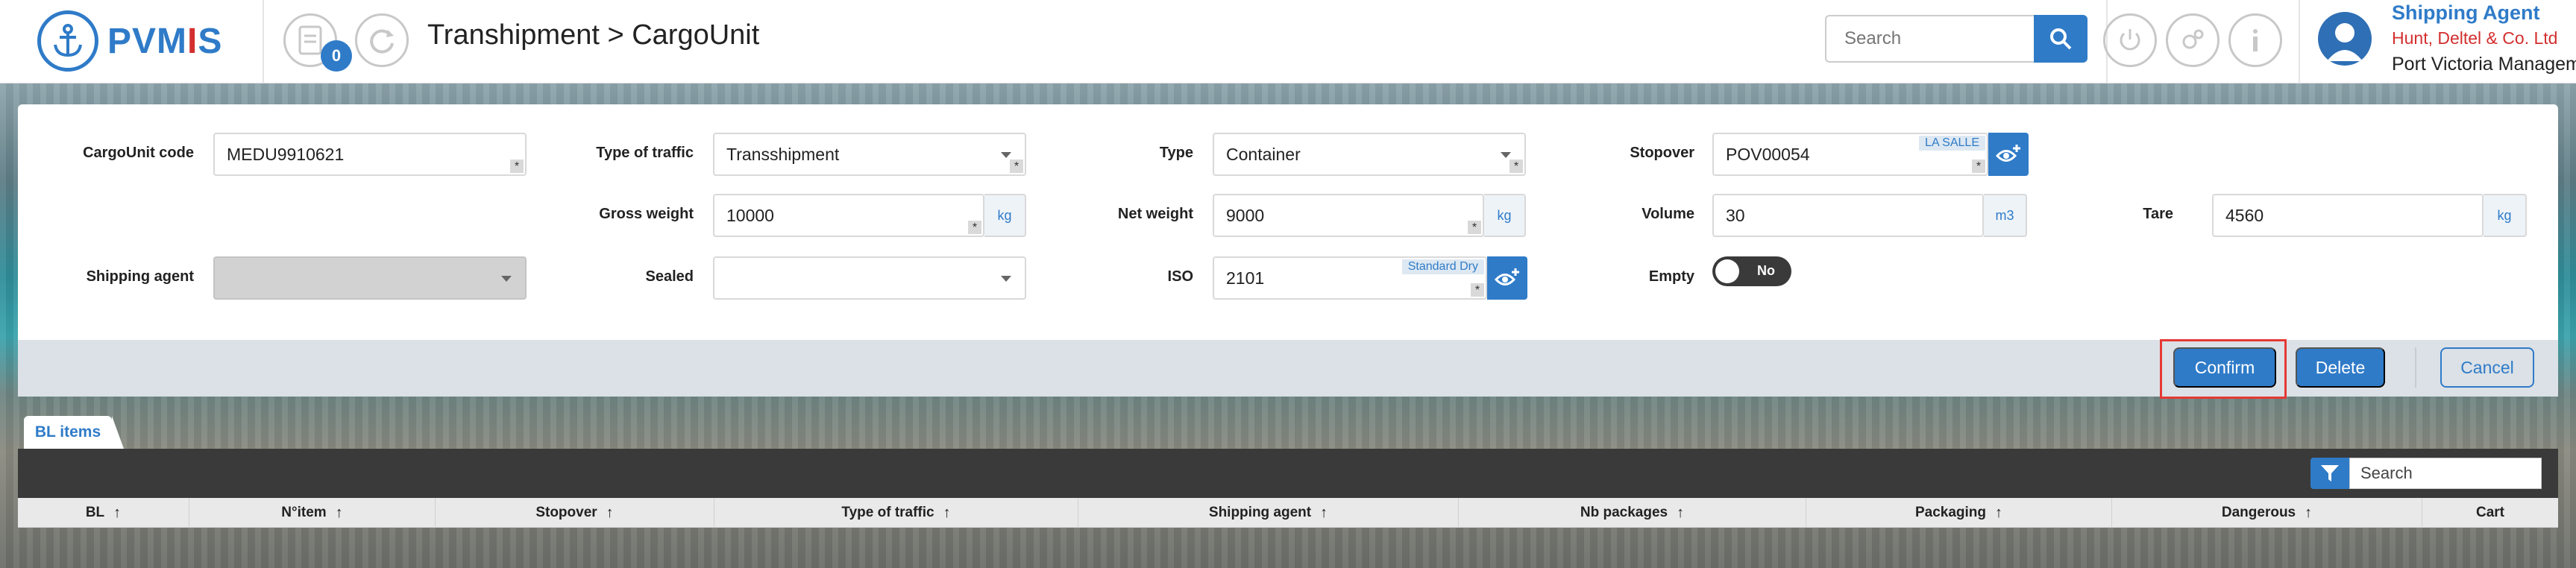 The width and height of the screenshot is (2576, 568). What do you see at coordinates (849, 216) in the screenshot?
I see `gross-weight-input: 10000 *` at bounding box center [849, 216].